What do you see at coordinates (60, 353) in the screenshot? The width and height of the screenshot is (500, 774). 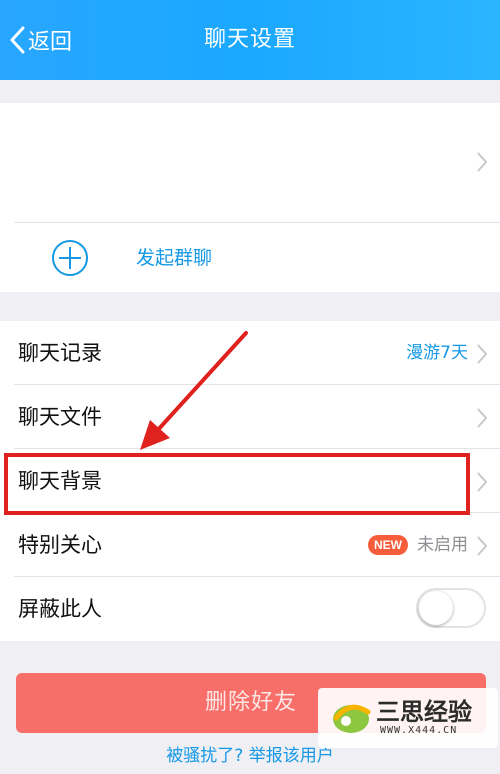 I see `chat-history-label: 聊天记录` at bounding box center [60, 353].